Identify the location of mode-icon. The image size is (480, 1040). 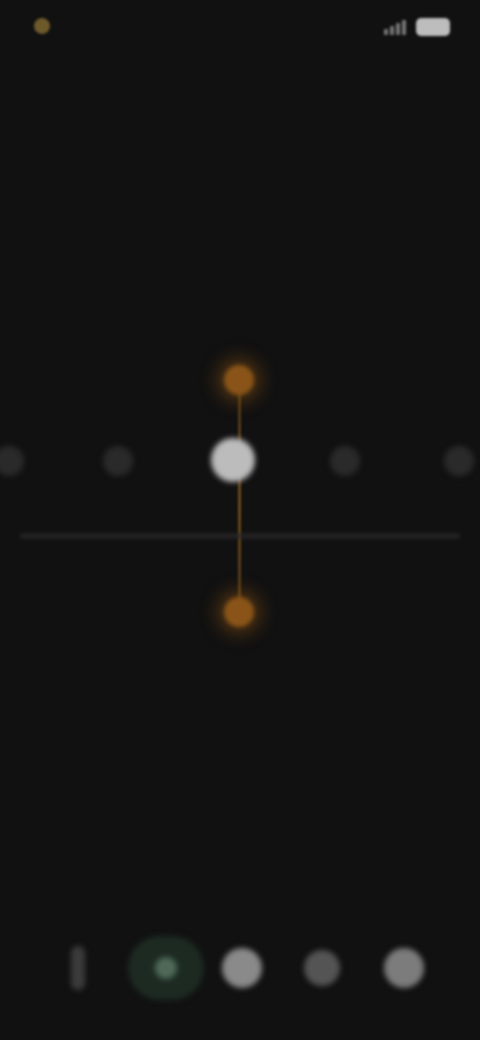
(166, 968).